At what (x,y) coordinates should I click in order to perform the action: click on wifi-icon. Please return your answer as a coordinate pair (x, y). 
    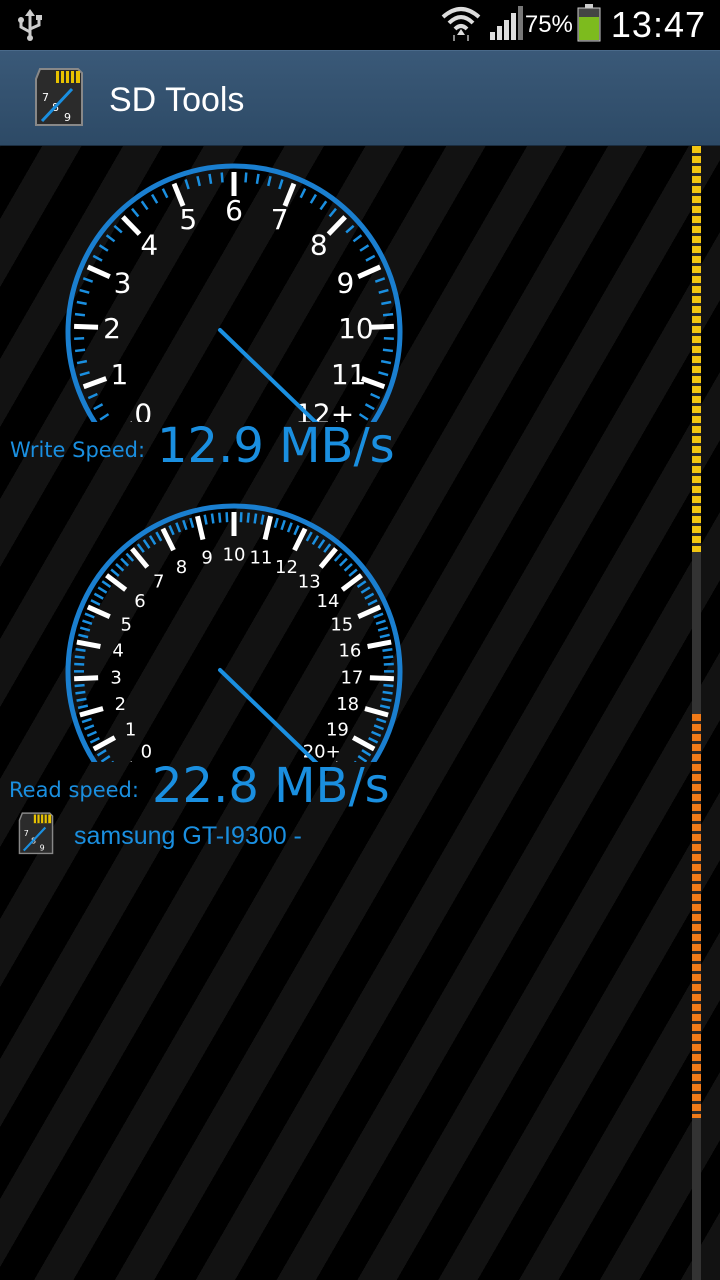
    Looking at the image, I should click on (461, 25).